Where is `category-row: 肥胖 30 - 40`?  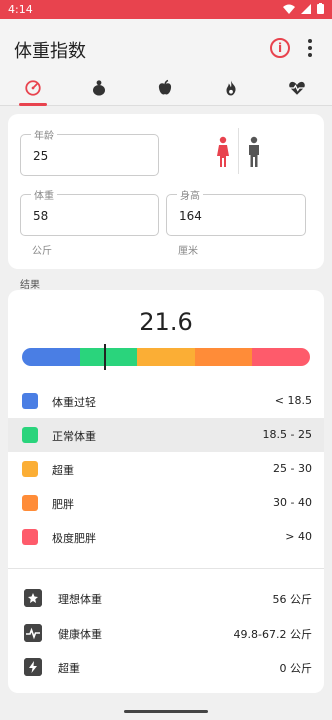 category-row: 肥胖 30 - 40 is located at coordinates (166, 503).